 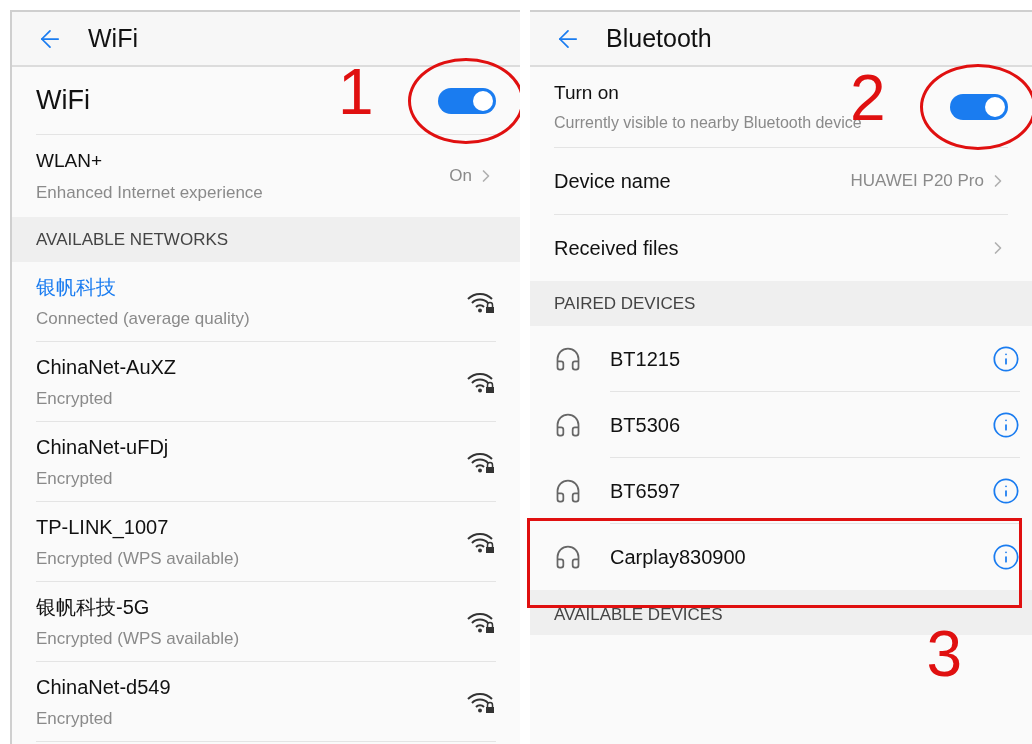 I want to click on screen-title: WiFi, so click(x=113, y=38).